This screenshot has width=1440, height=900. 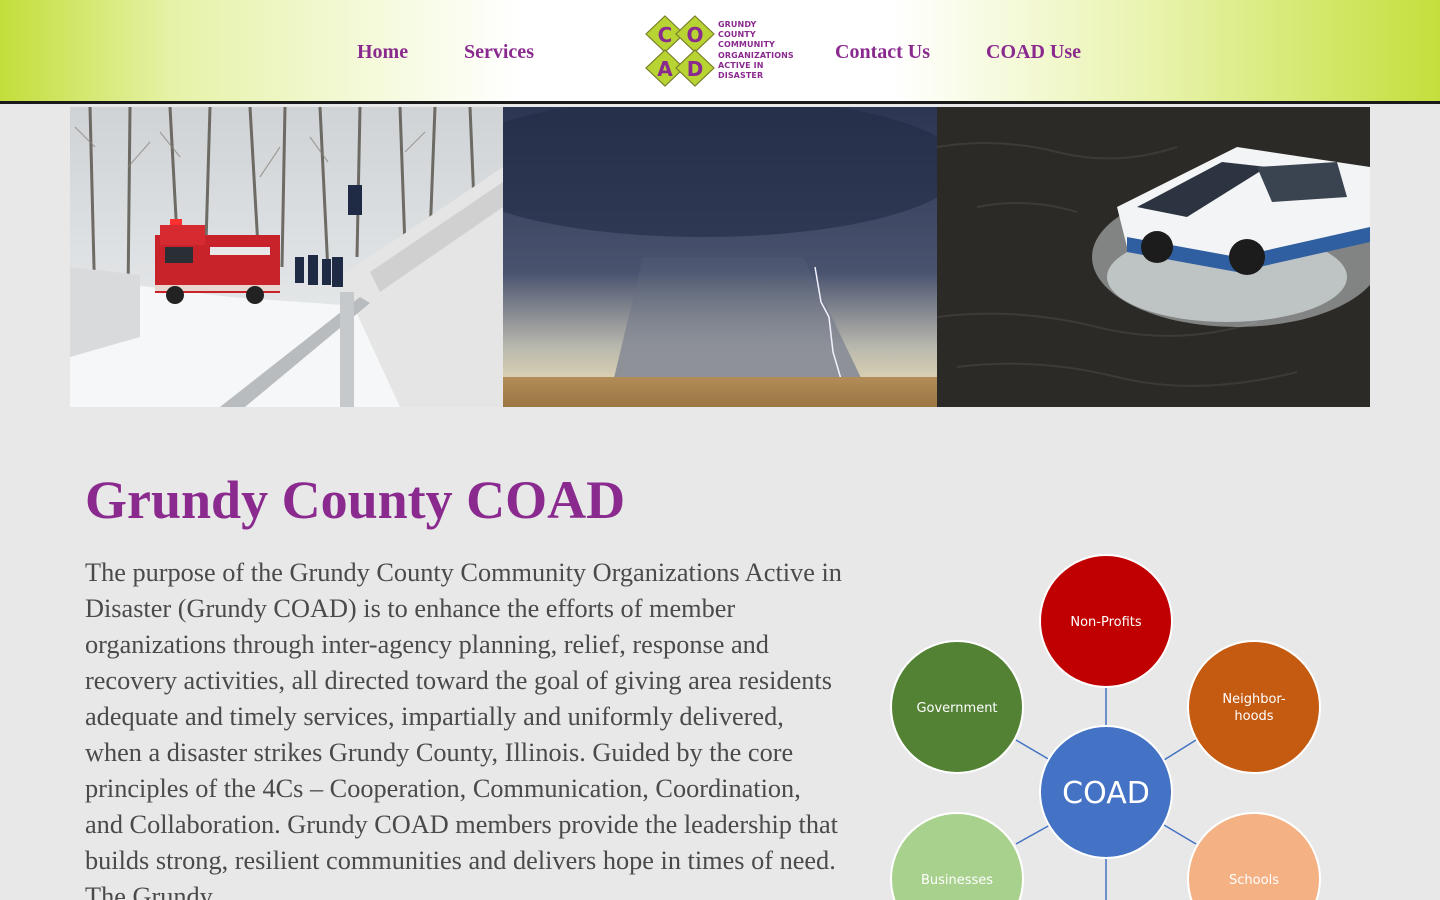 I want to click on node-government: Government, so click(x=957, y=707).